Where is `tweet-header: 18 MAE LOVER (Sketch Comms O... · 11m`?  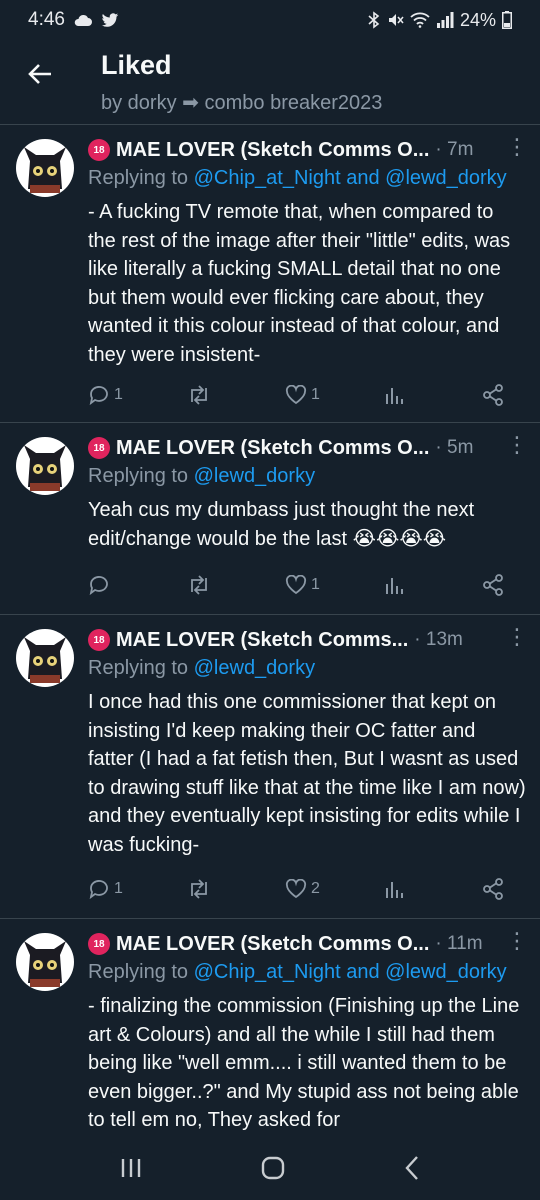
tweet-header: 18 MAE LOVER (Sketch Comms O... · 11m is located at coordinates (307, 944).